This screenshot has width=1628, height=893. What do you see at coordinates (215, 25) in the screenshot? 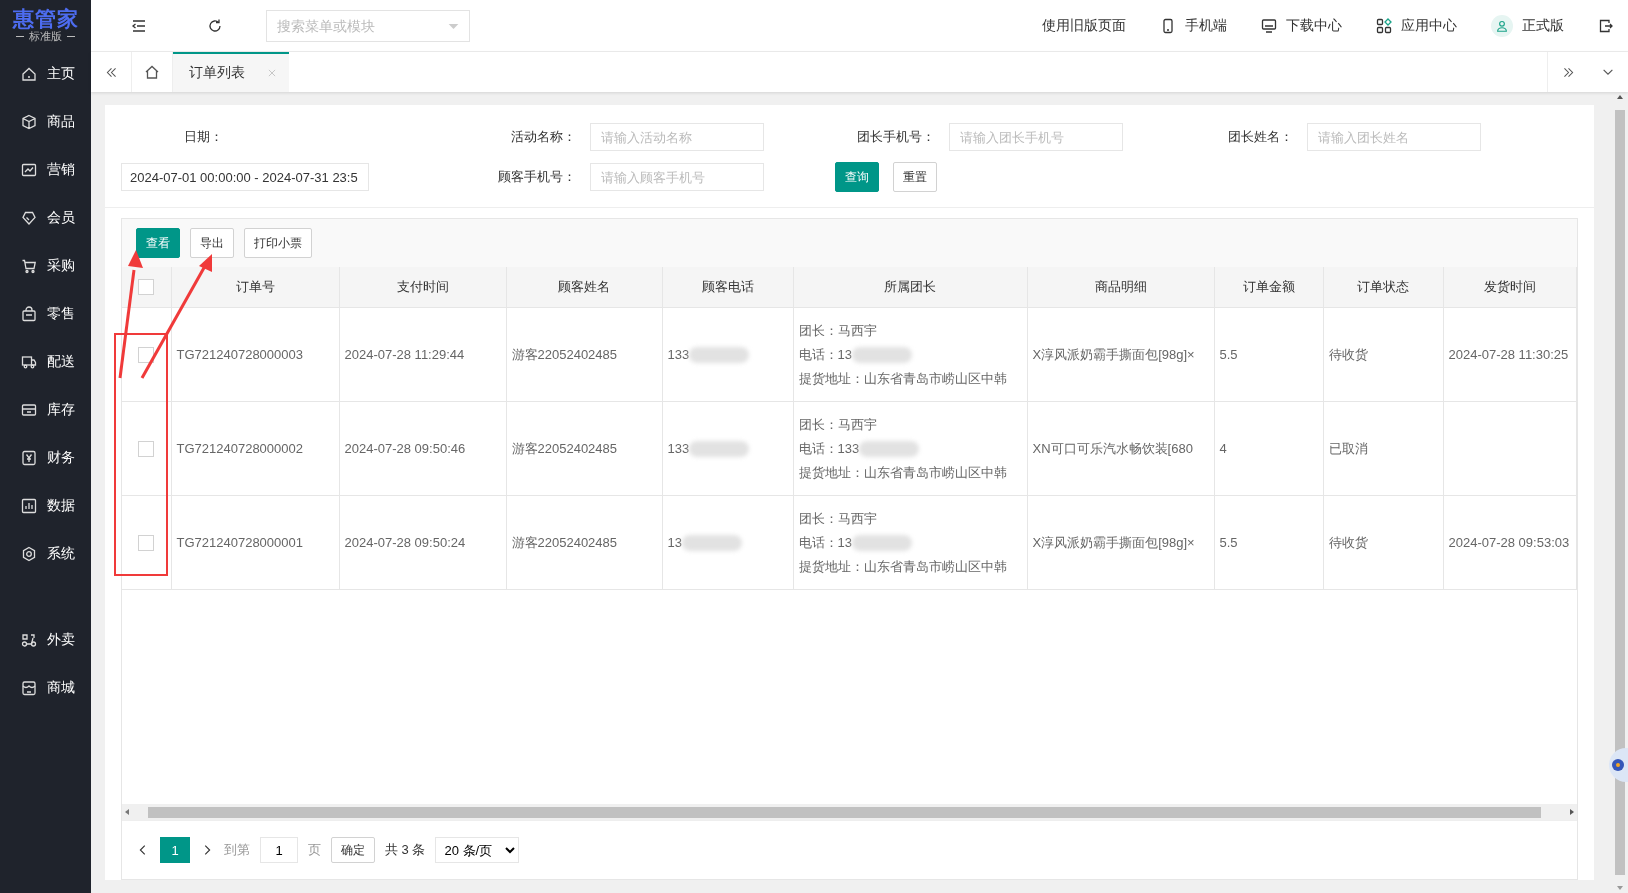
I see `refresh-icon` at bounding box center [215, 25].